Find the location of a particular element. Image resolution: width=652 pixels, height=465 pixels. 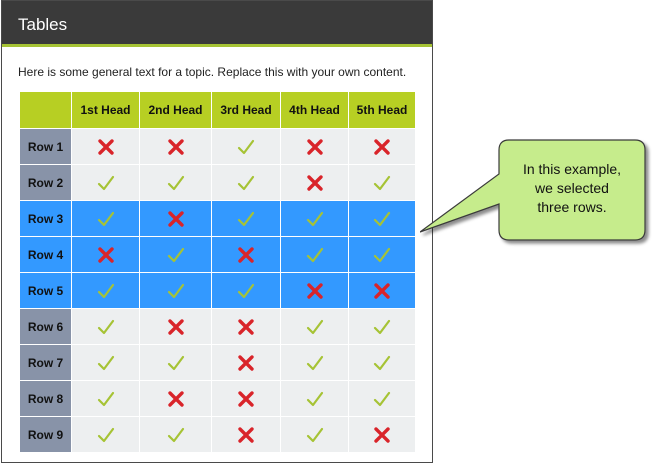

row-label: Row 5 is located at coordinates (45, 290).